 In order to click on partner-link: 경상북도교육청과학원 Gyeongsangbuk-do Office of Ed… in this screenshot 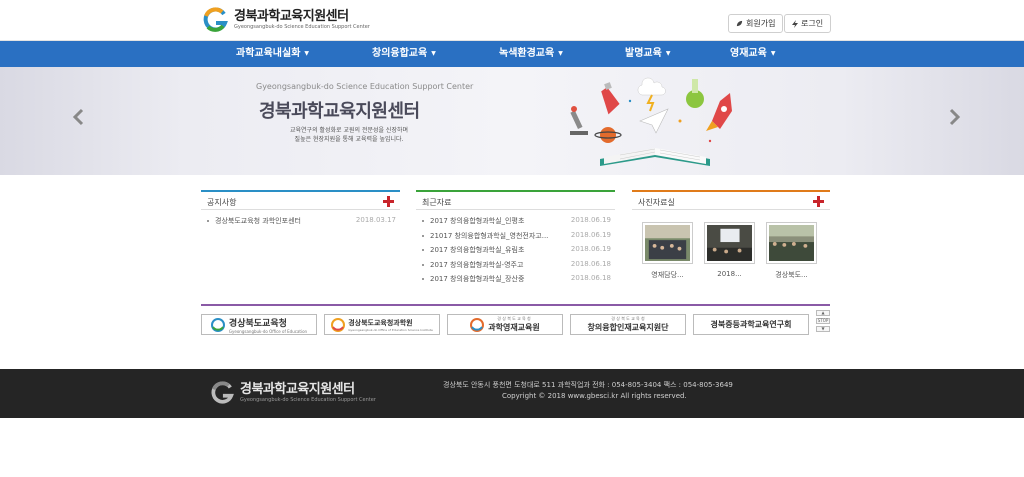, I will do `click(382, 324)`.